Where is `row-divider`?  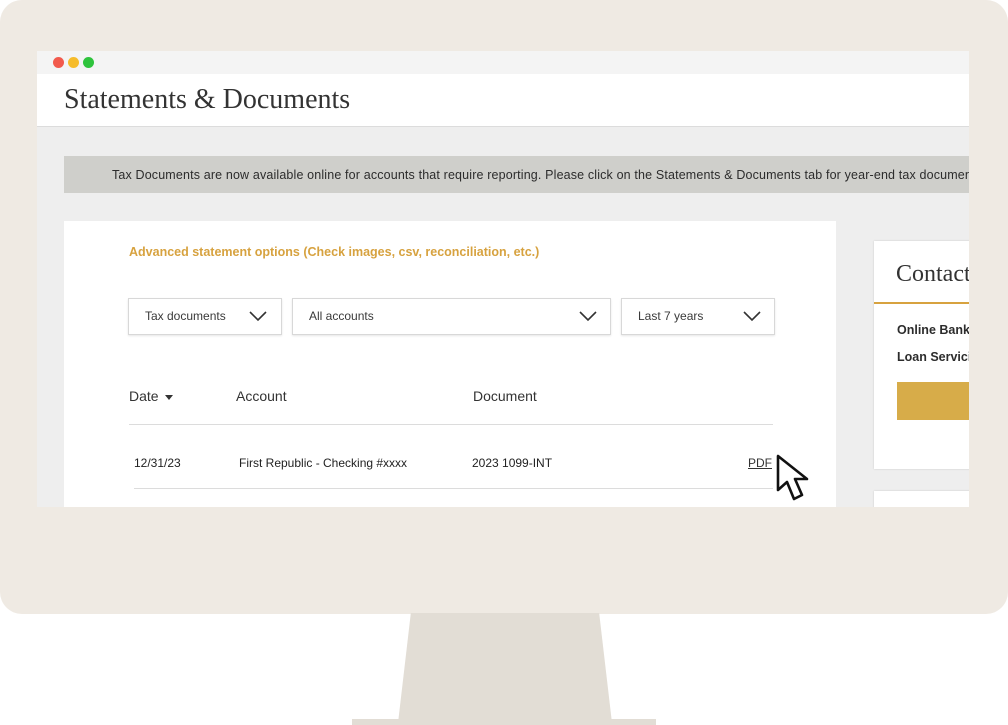 row-divider is located at coordinates (453, 488).